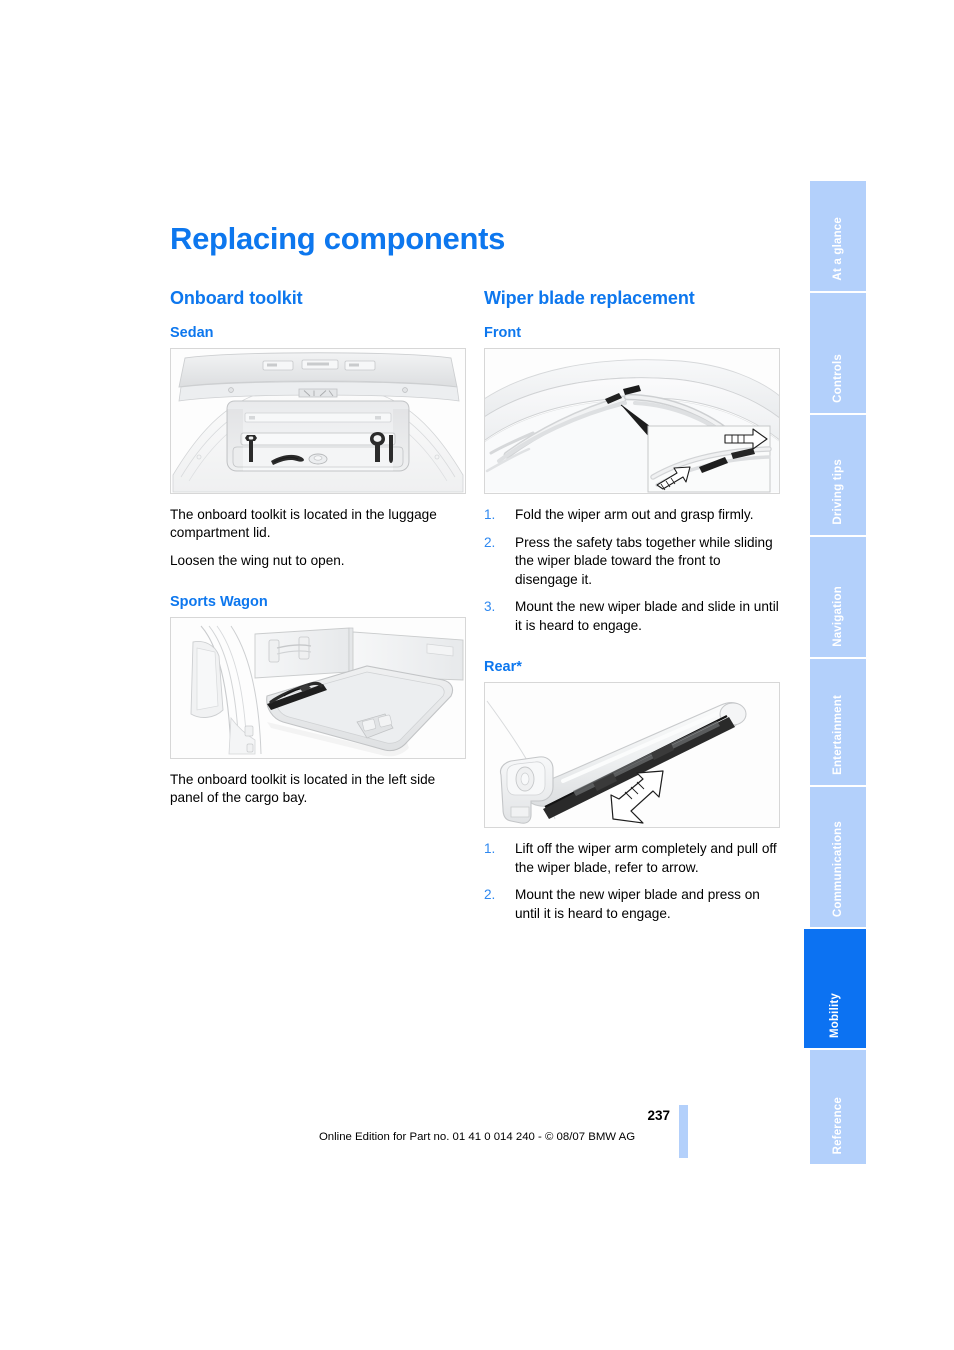 This screenshot has height=1350, width=954. Describe the element at coordinates (503, 667) in the screenshot. I see `subheading-rear: Rear*` at that location.